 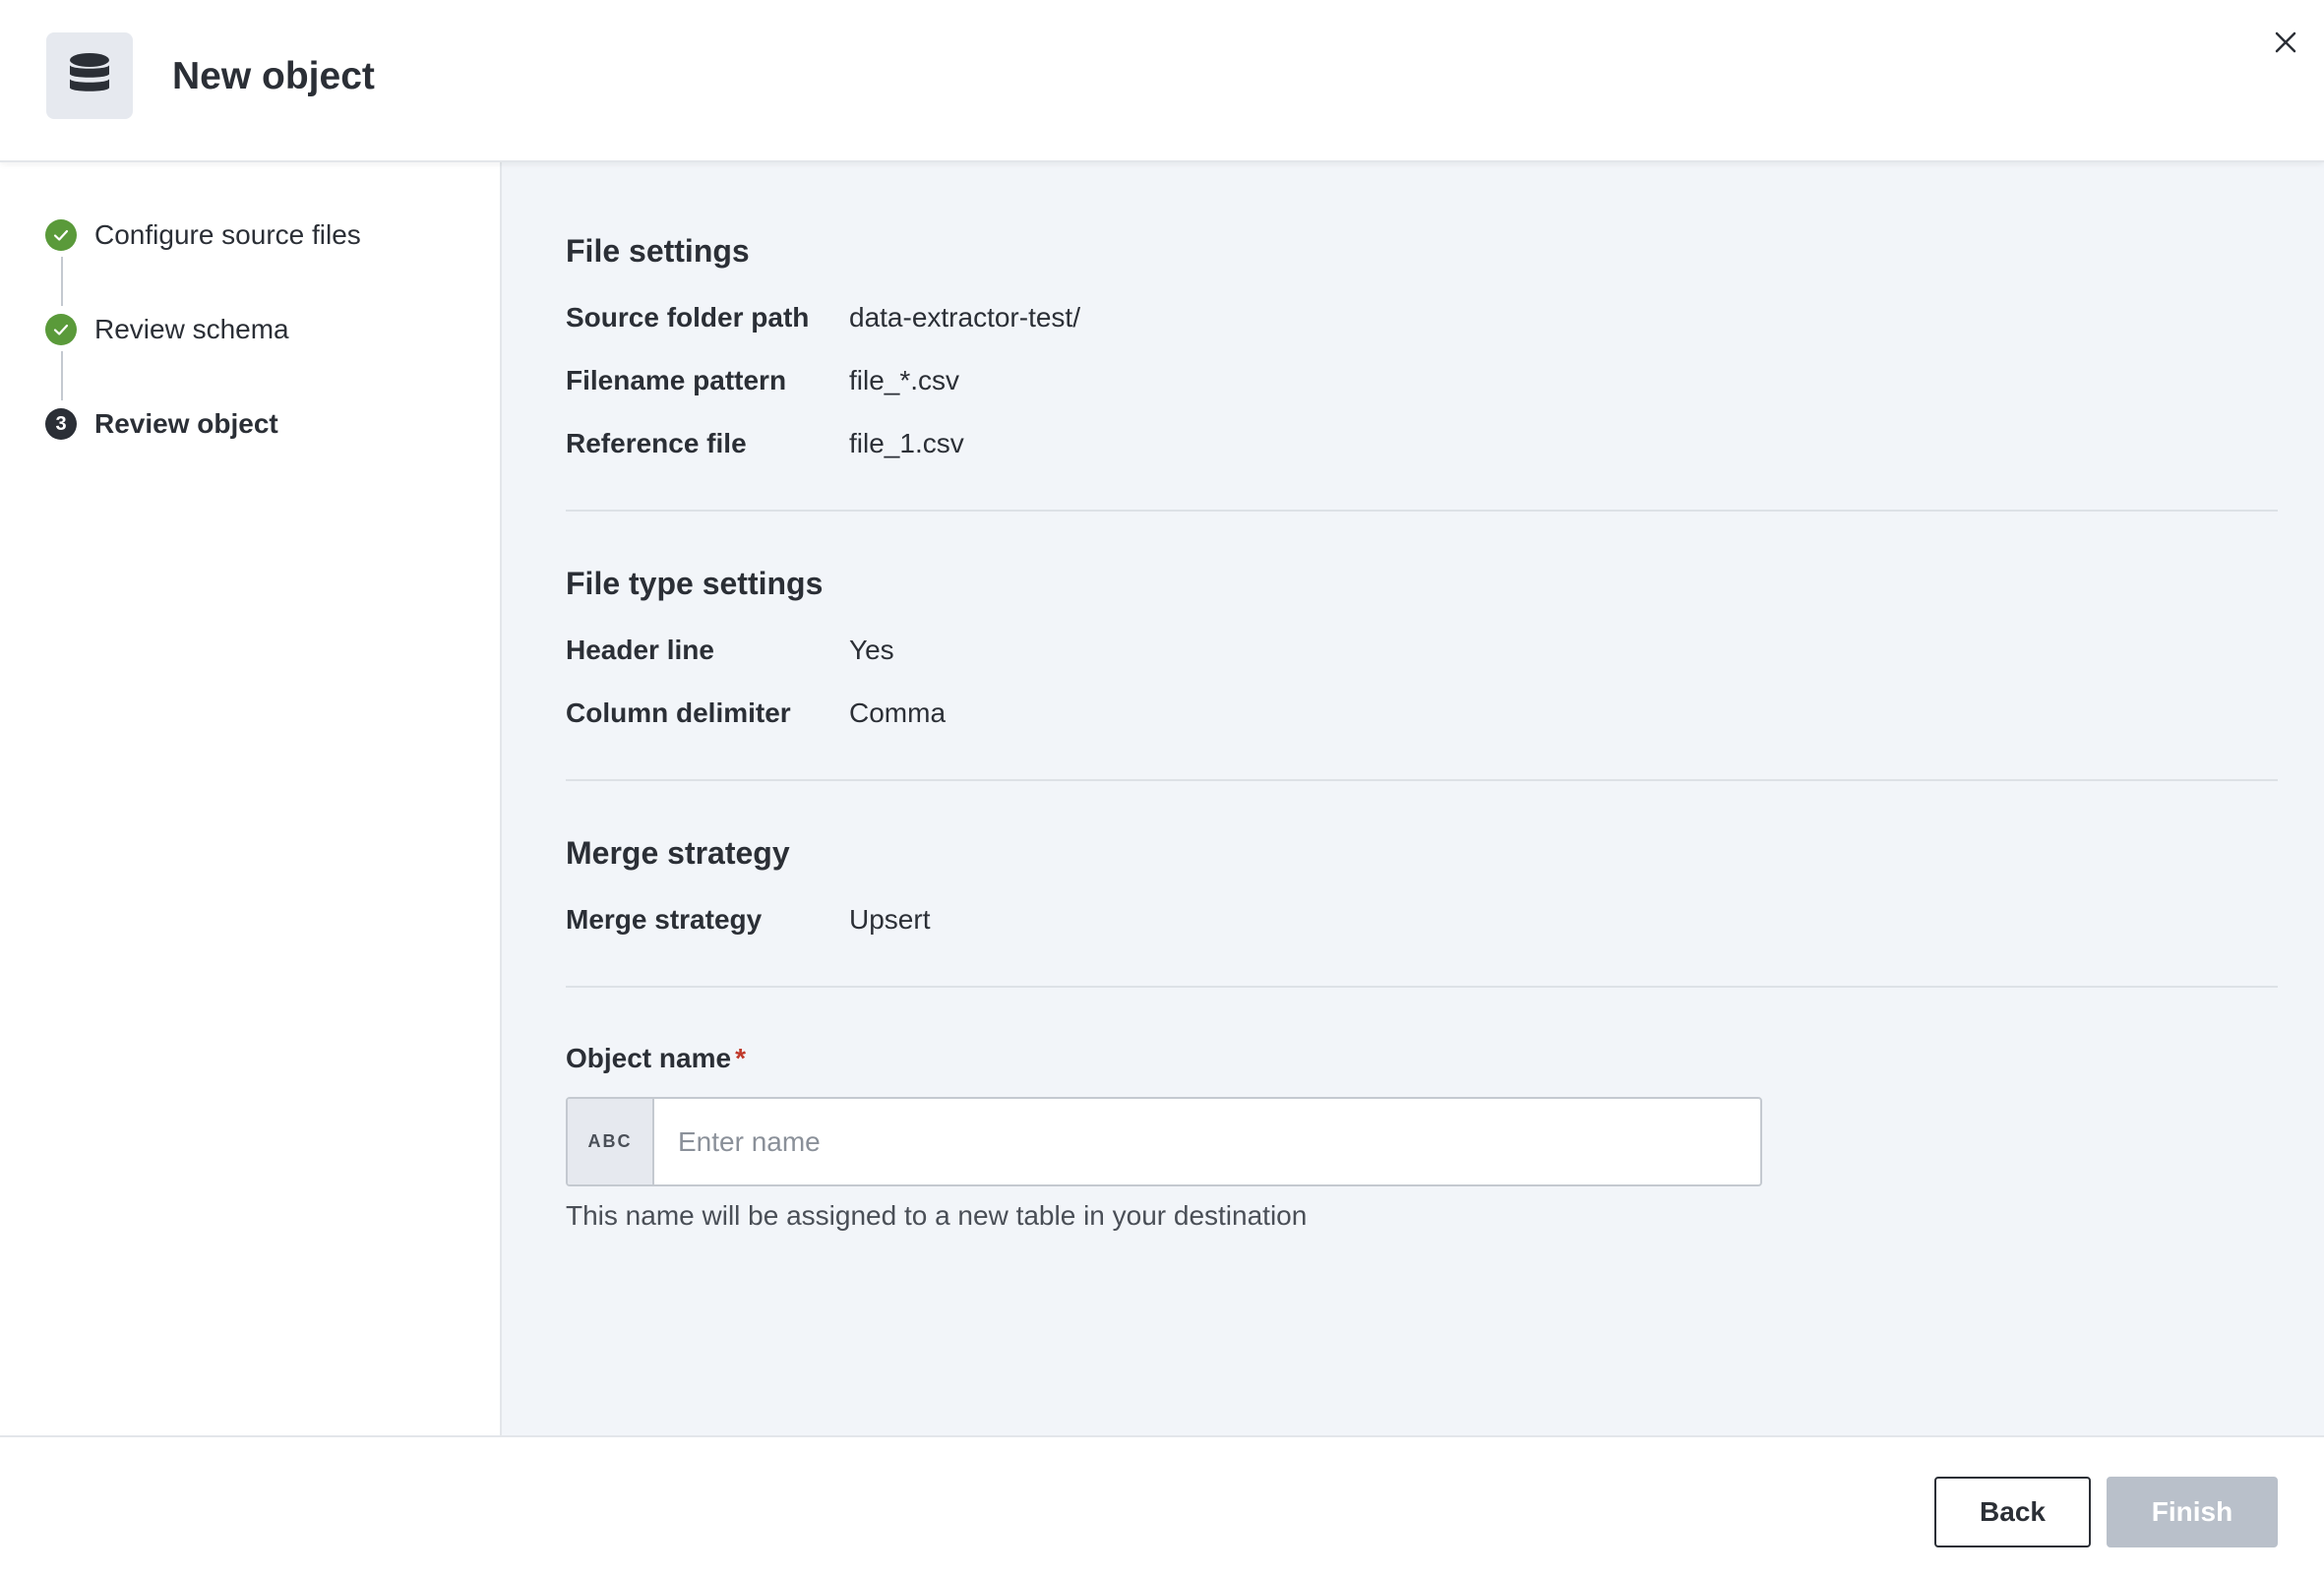 I want to click on close-icon, so click(x=2285, y=42).